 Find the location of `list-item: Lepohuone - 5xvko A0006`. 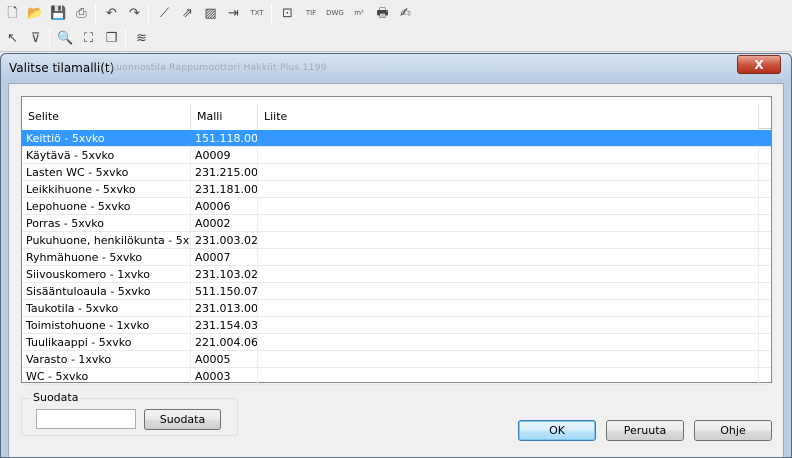

list-item: Lepohuone - 5xvko A0006 is located at coordinates (396, 206).